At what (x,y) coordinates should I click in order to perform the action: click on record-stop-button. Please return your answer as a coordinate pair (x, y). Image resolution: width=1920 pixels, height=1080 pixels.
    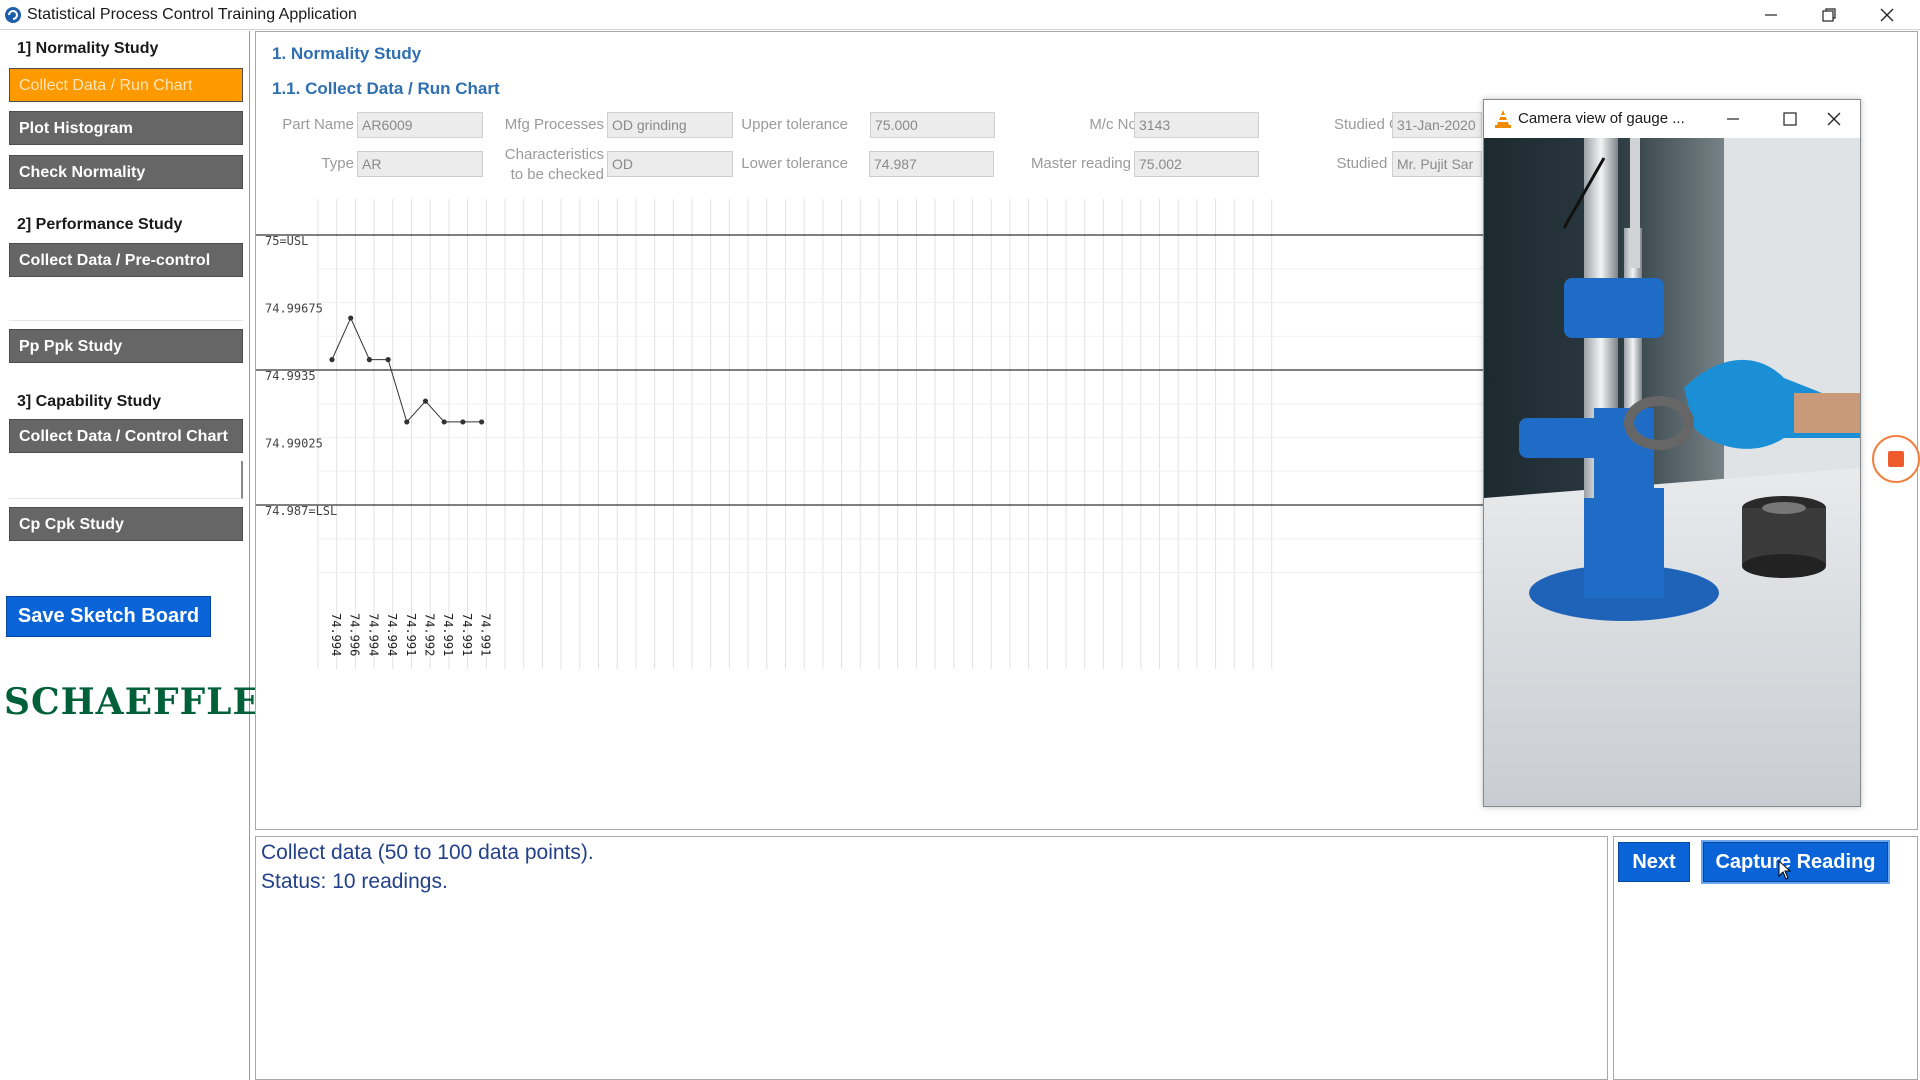
    Looking at the image, I should click on (1896, 459).